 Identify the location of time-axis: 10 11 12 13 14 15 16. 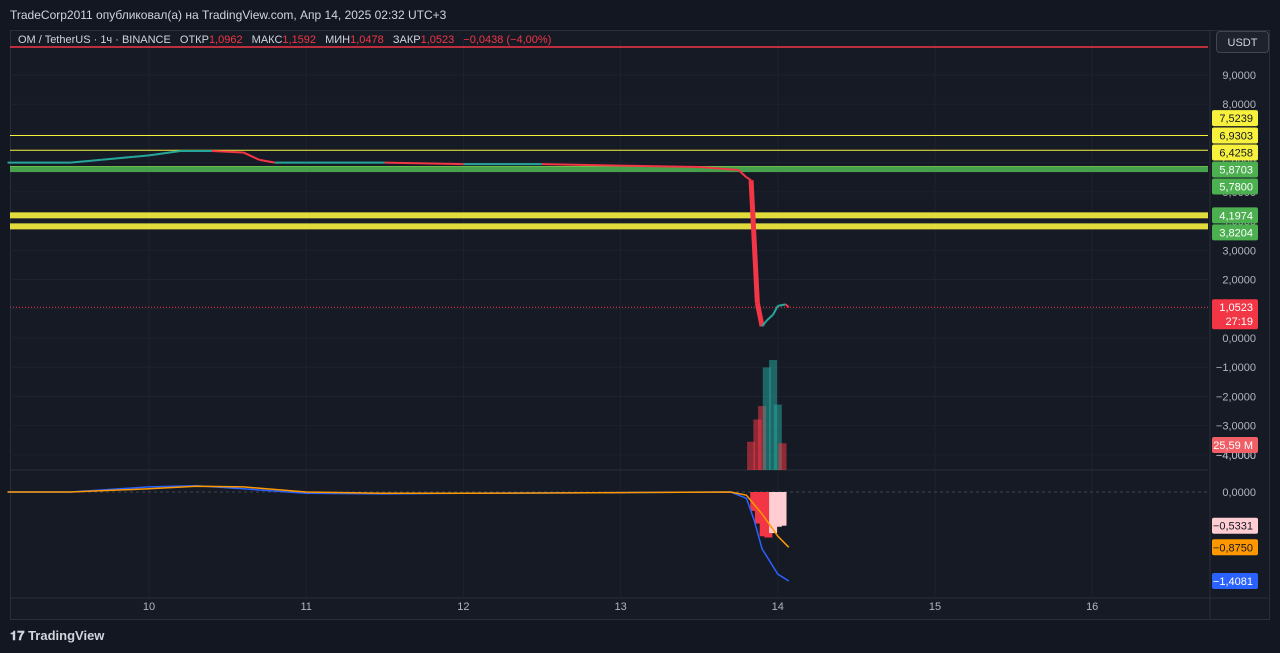
(620, 607).